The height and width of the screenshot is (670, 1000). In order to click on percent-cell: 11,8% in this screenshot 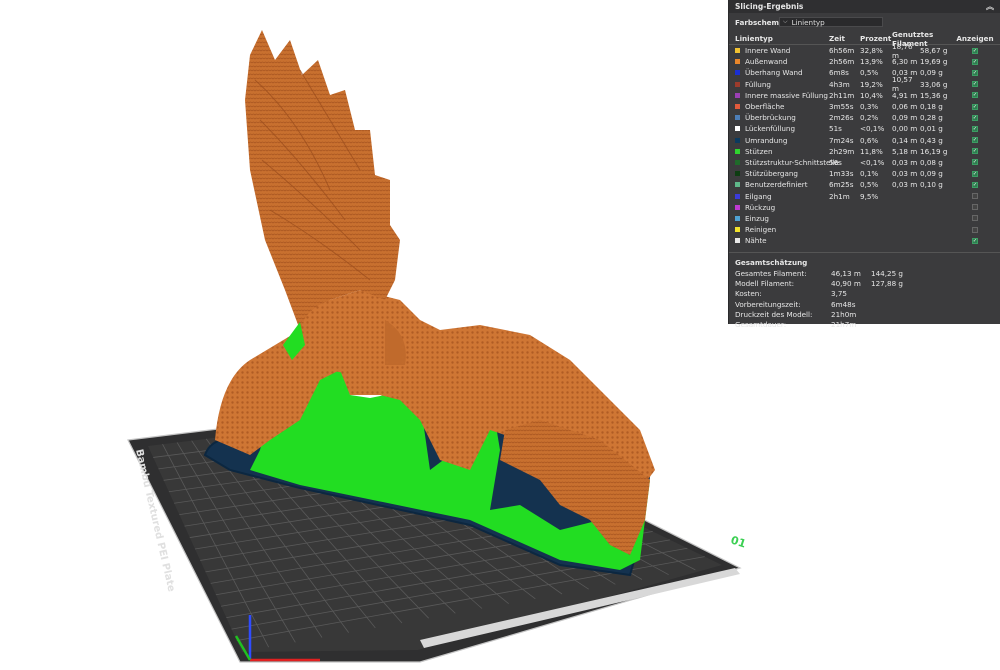, I will do `click(871, 151)`.